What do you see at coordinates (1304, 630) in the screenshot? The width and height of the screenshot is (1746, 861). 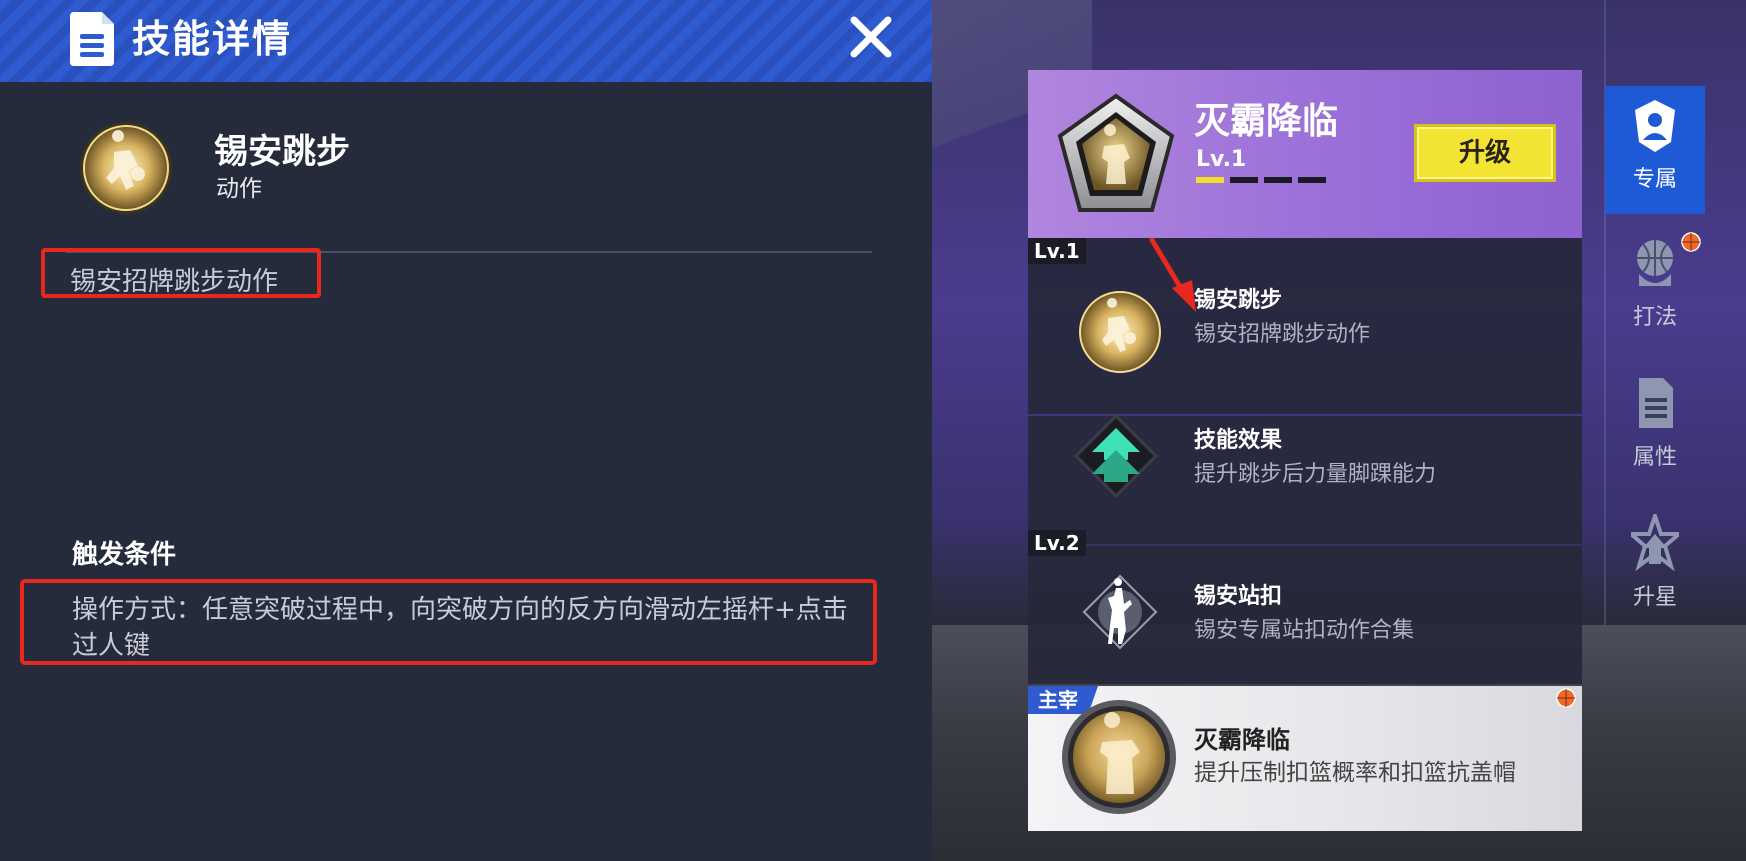 I see `skill-desc: 锡安专属站扣动作合集` at bounding box center [1304, 630].